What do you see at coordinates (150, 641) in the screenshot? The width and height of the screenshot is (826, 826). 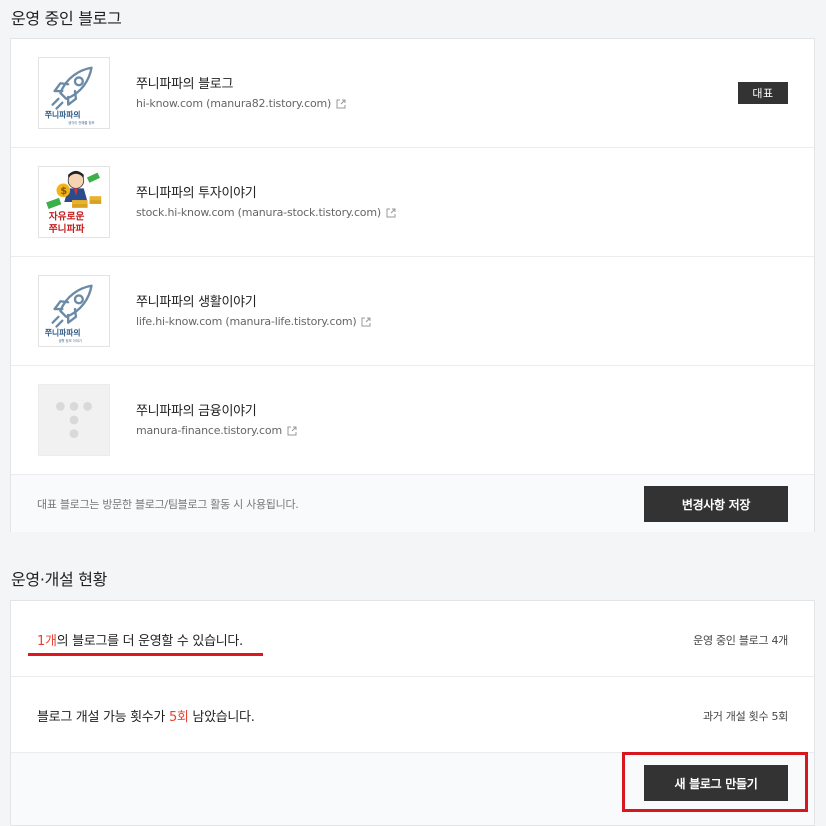 I see `remaining-text: 의 블로그를 더 운영할 수 있습니다.` at bounding box center [150, 641].